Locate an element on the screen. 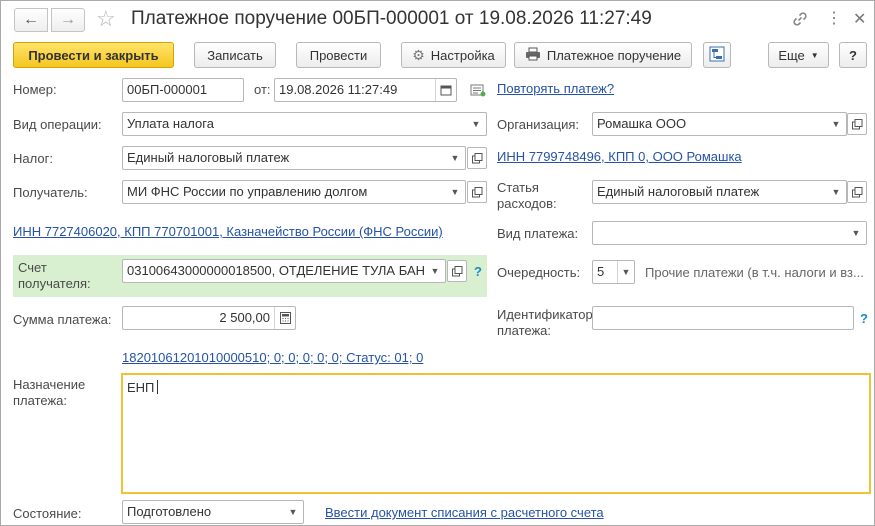 This screenshot has width=875, height=526. post-button: Провести is located at coordinates (338, 55).